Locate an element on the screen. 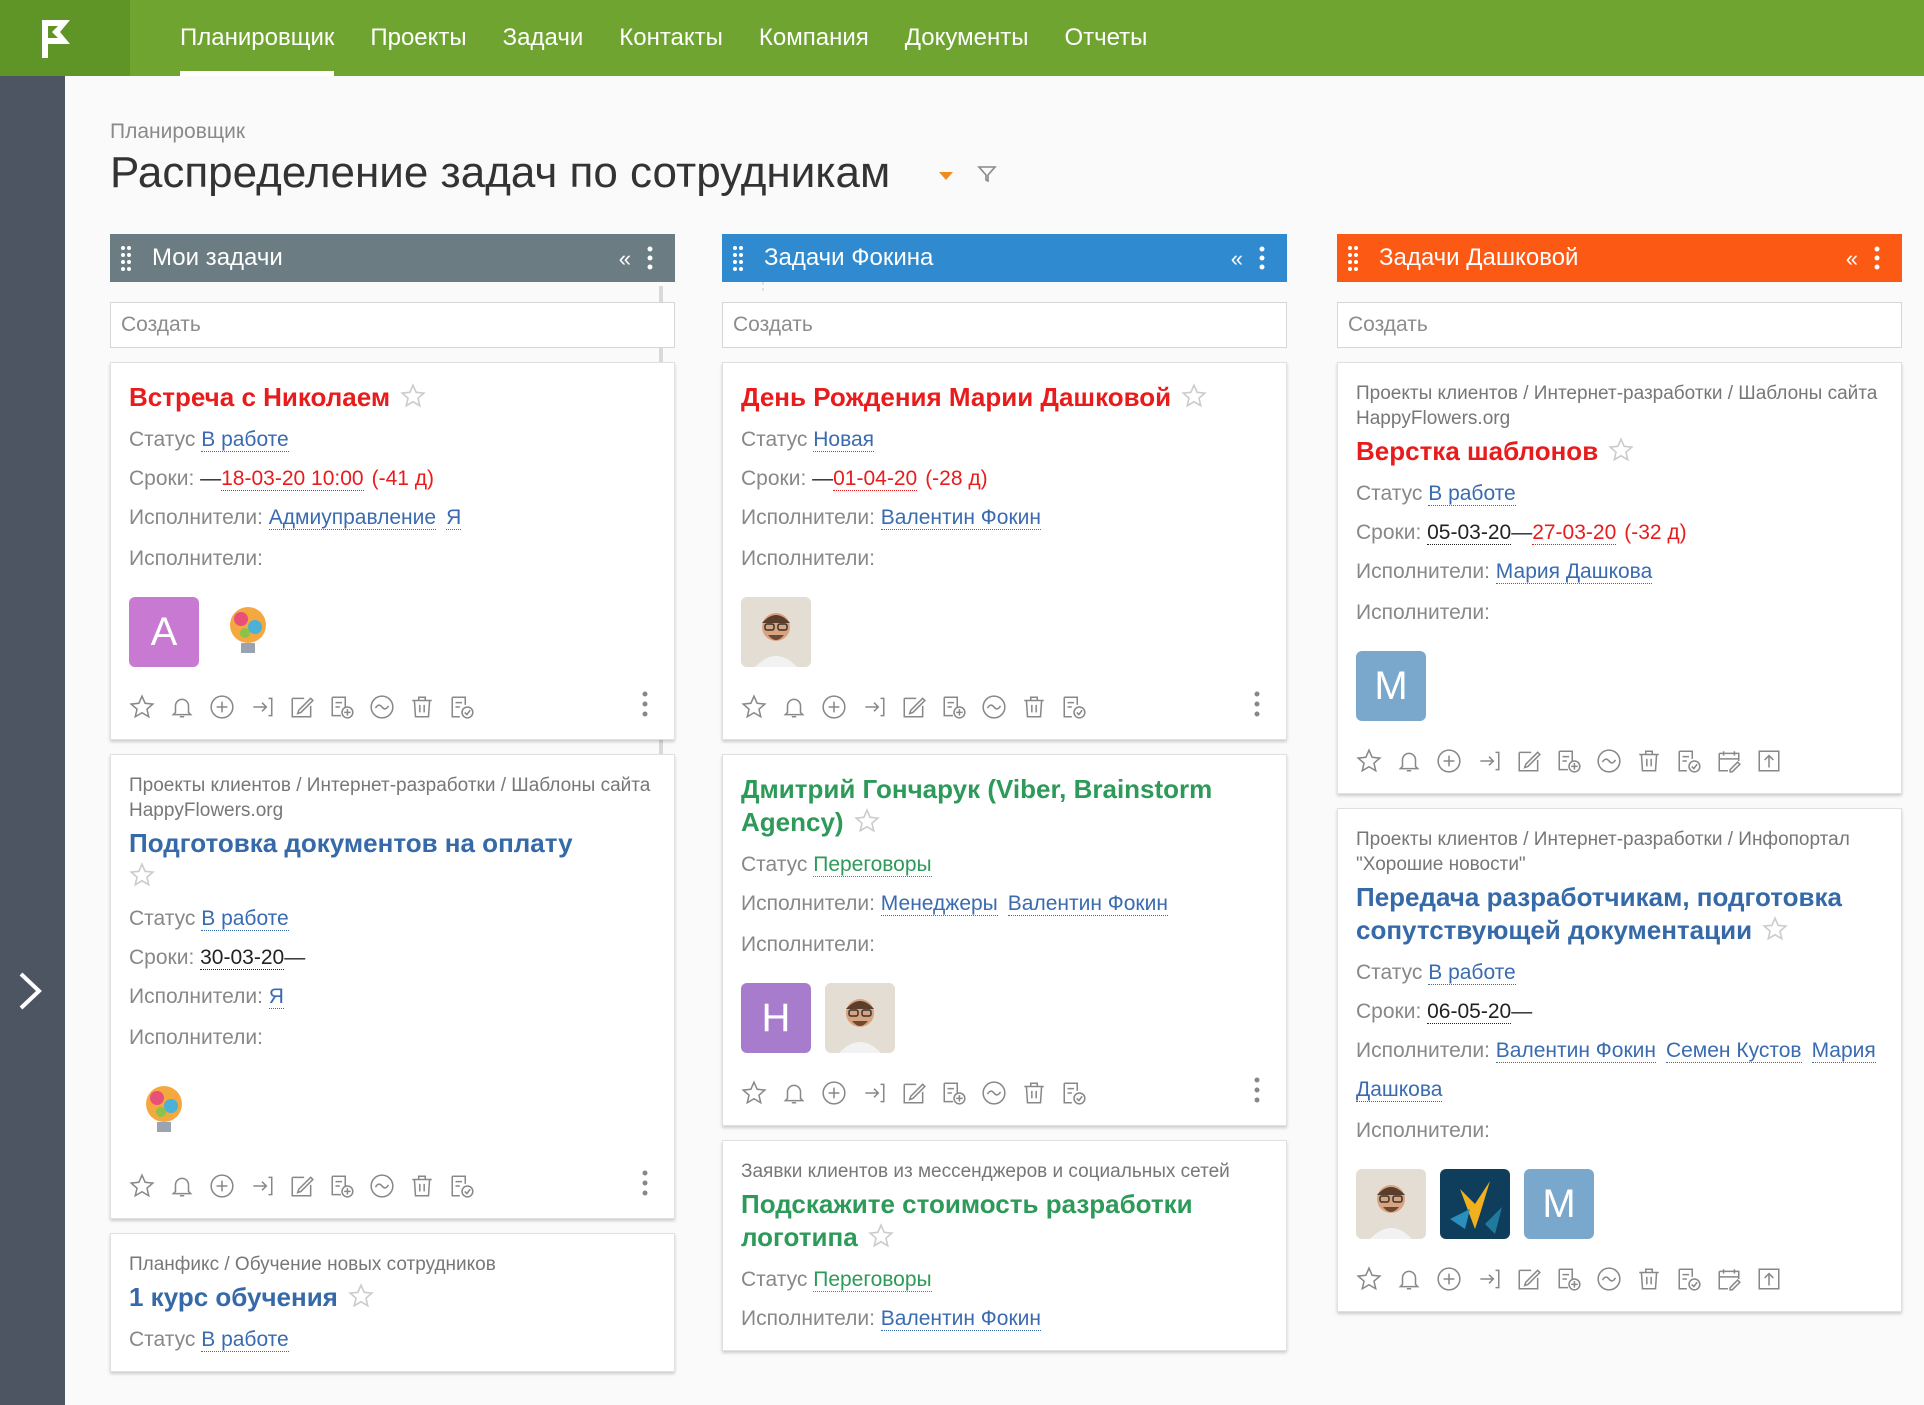 The height and width of the screenshot is (1405, 1924). date-start: 06-05-20 is located at coordinates (1469, 1012).